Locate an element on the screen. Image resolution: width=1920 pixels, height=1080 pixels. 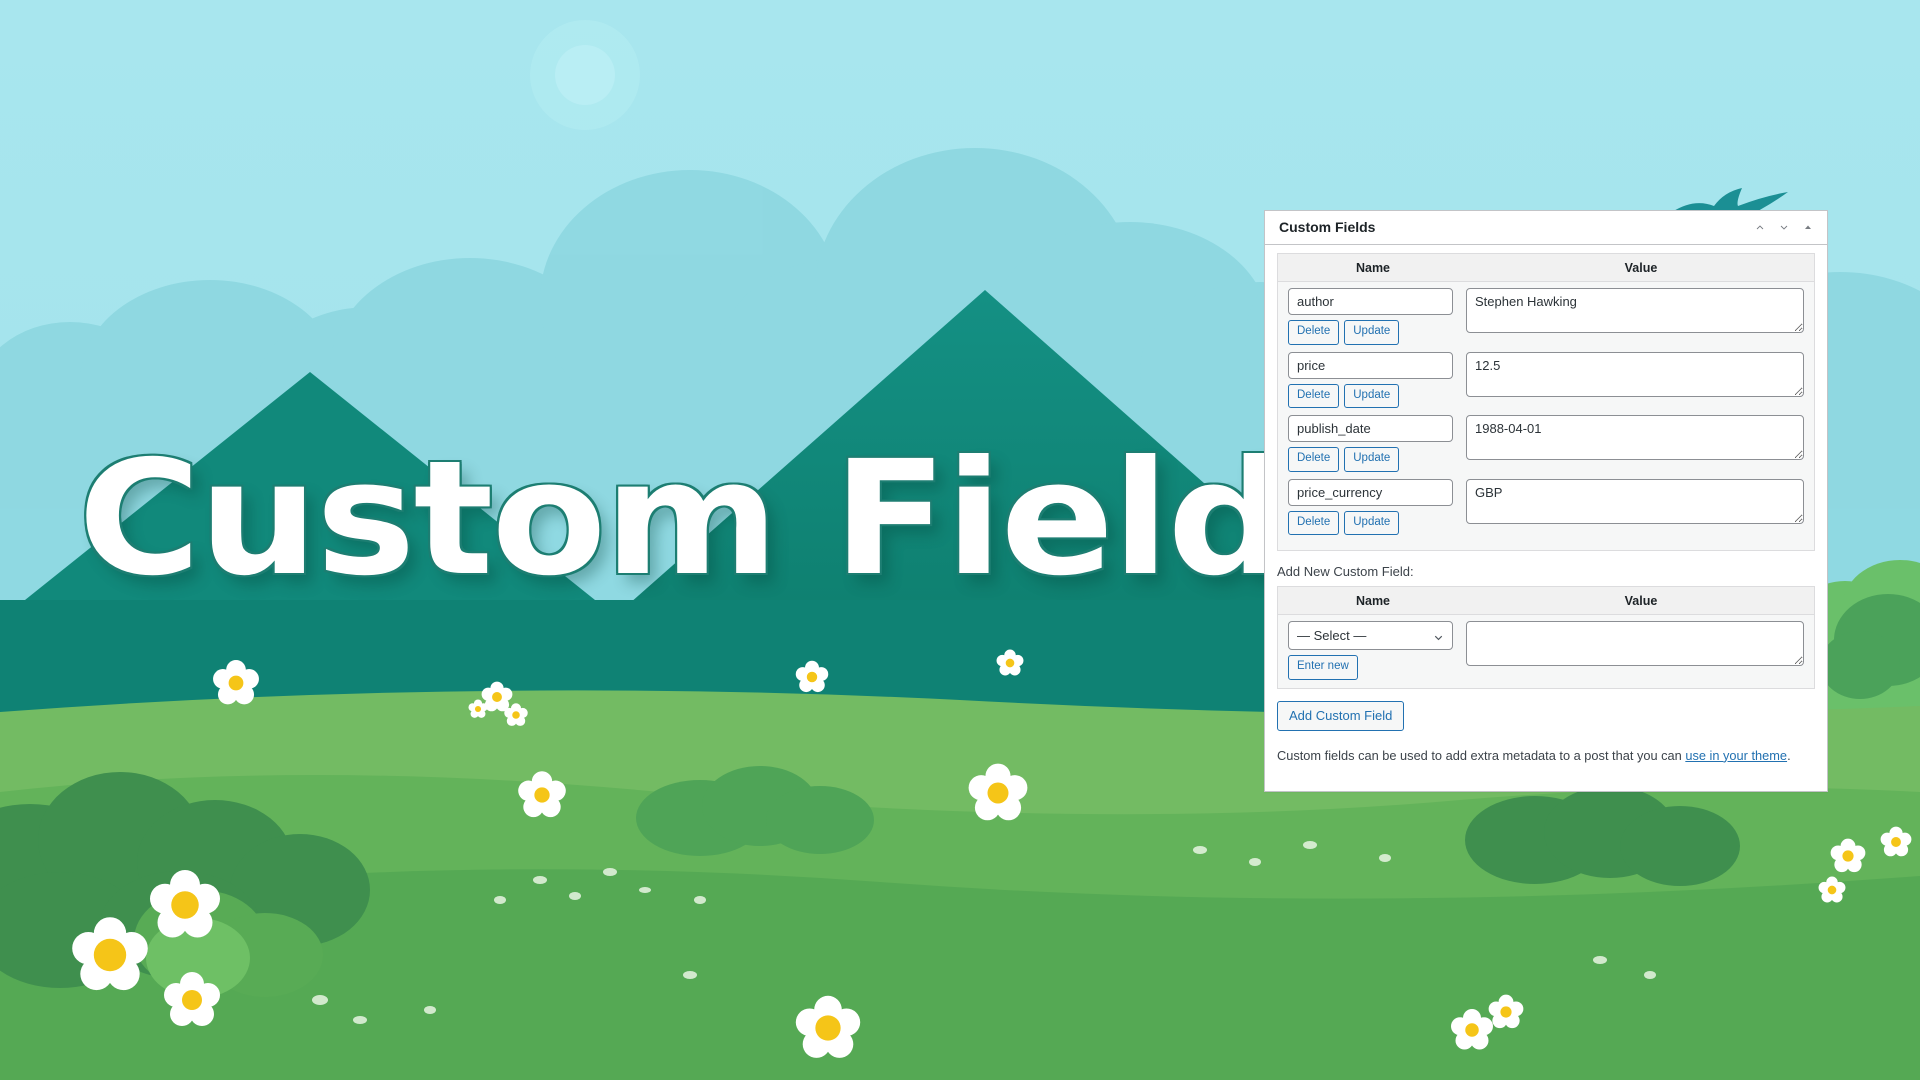
table-header-row: Name Value is located at coordinates (1546, 268).